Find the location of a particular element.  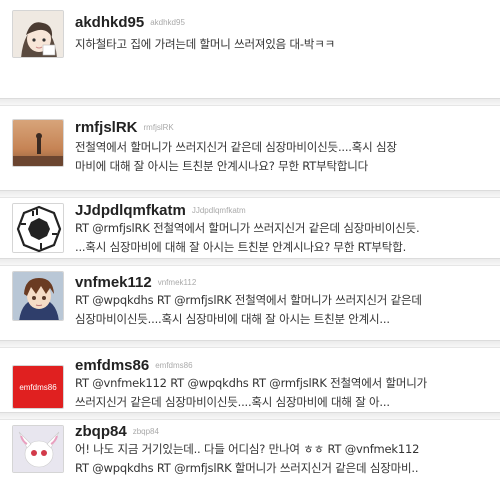

sunset-figure-avatar-icon is located at coordinates (38, 143).